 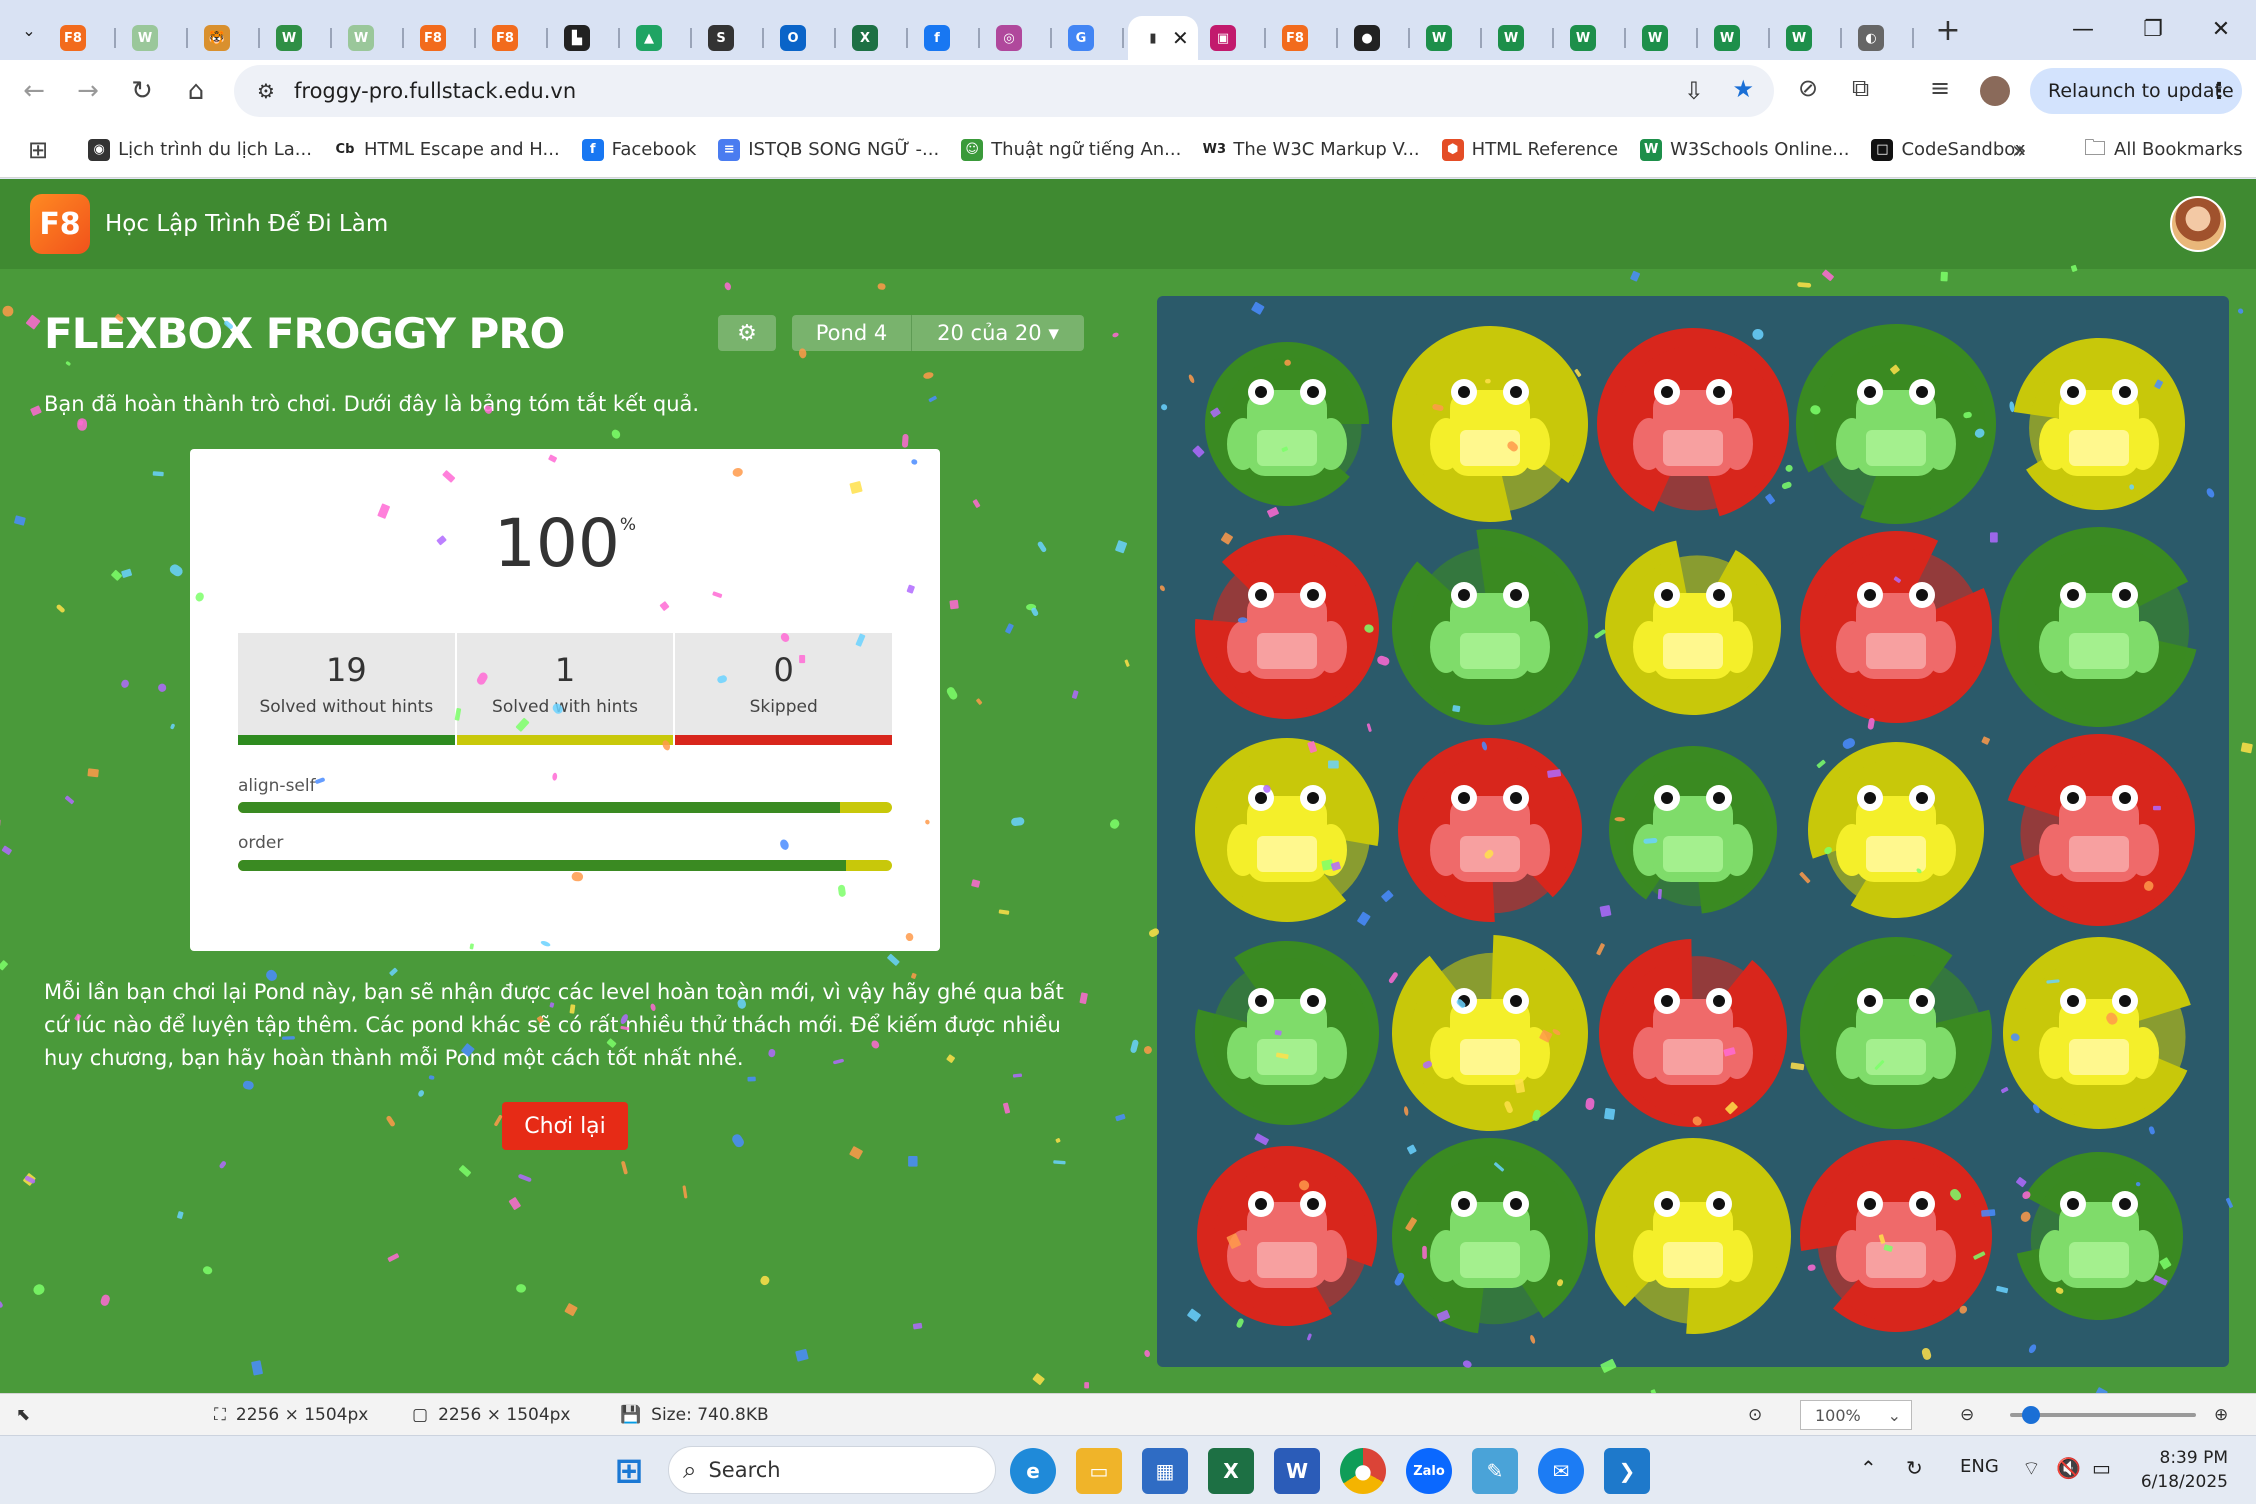 What do you see at coordinates (1099, 1471) in the screenshot?
I see `file-explorer-icon: ▭` at bounding box center [1099, 1471].